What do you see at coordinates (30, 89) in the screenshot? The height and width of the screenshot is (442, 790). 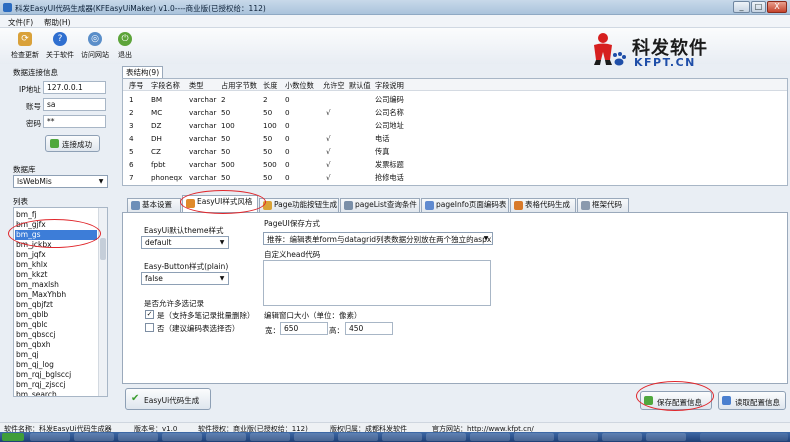 I see `ip-label: IP地址` at bounding box center [30, 89].